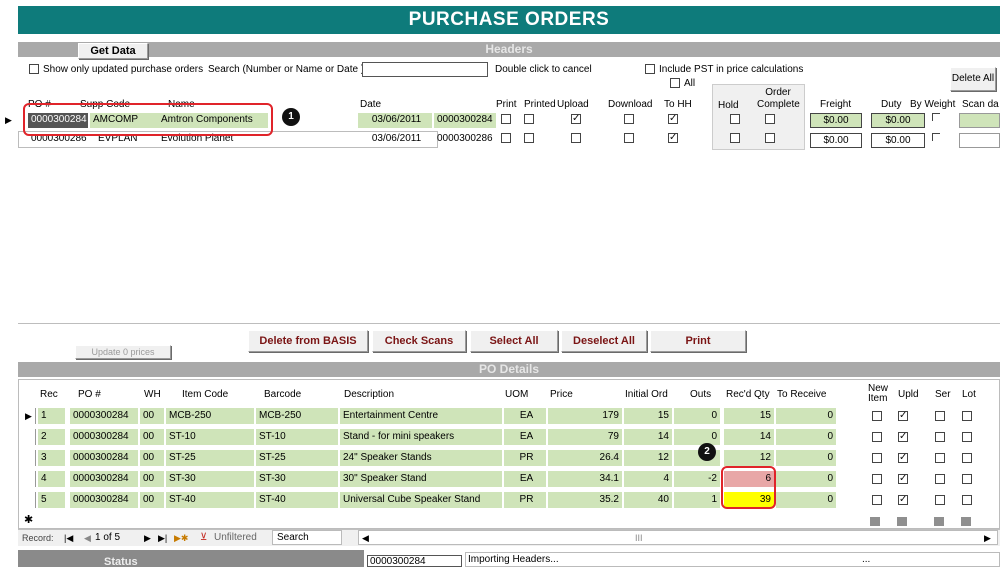 This screenshot has width=1000, height=567. I want to click on delete-from-basis-button: Delete from BASIS, so click(308, 341).